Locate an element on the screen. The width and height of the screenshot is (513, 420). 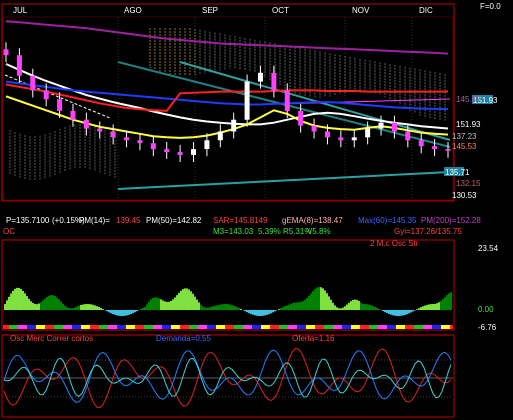
info-pm200: PM(200)=152.28 is located at coordinates (451, 220).